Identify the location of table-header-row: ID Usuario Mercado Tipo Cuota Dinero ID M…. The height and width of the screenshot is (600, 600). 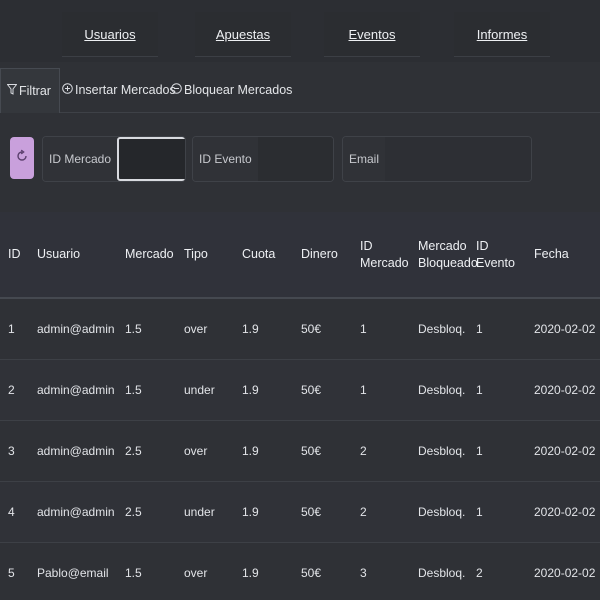
(300, 255).